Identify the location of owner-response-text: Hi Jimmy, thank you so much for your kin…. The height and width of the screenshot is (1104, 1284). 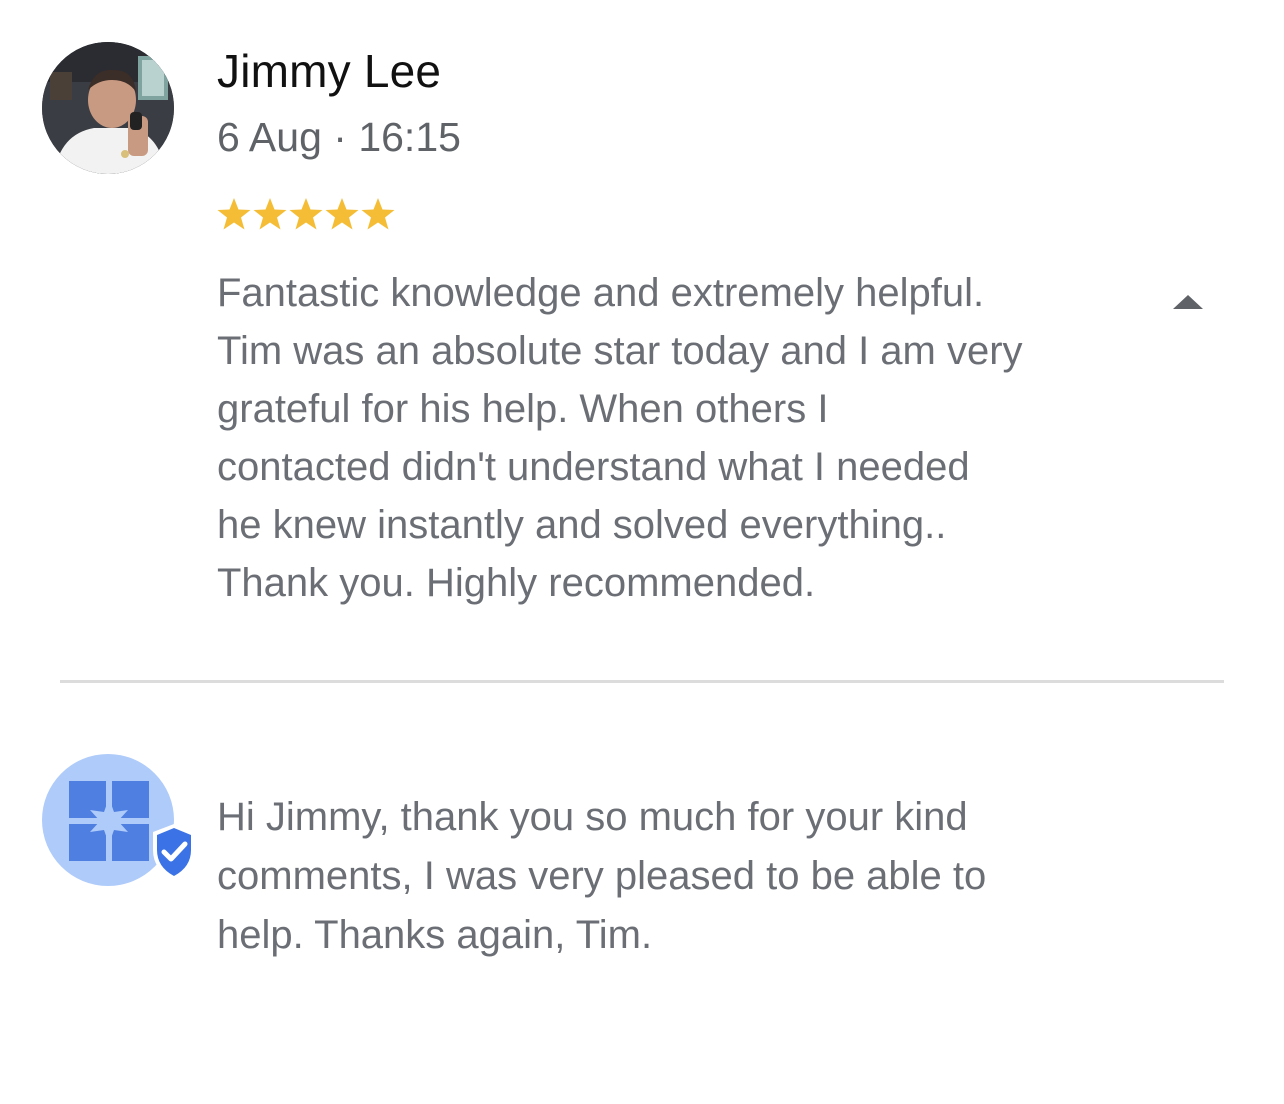
(602, 876).